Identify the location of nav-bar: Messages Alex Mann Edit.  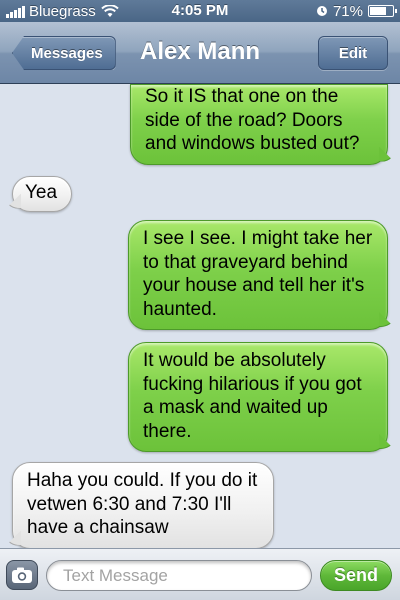
(200, 53).